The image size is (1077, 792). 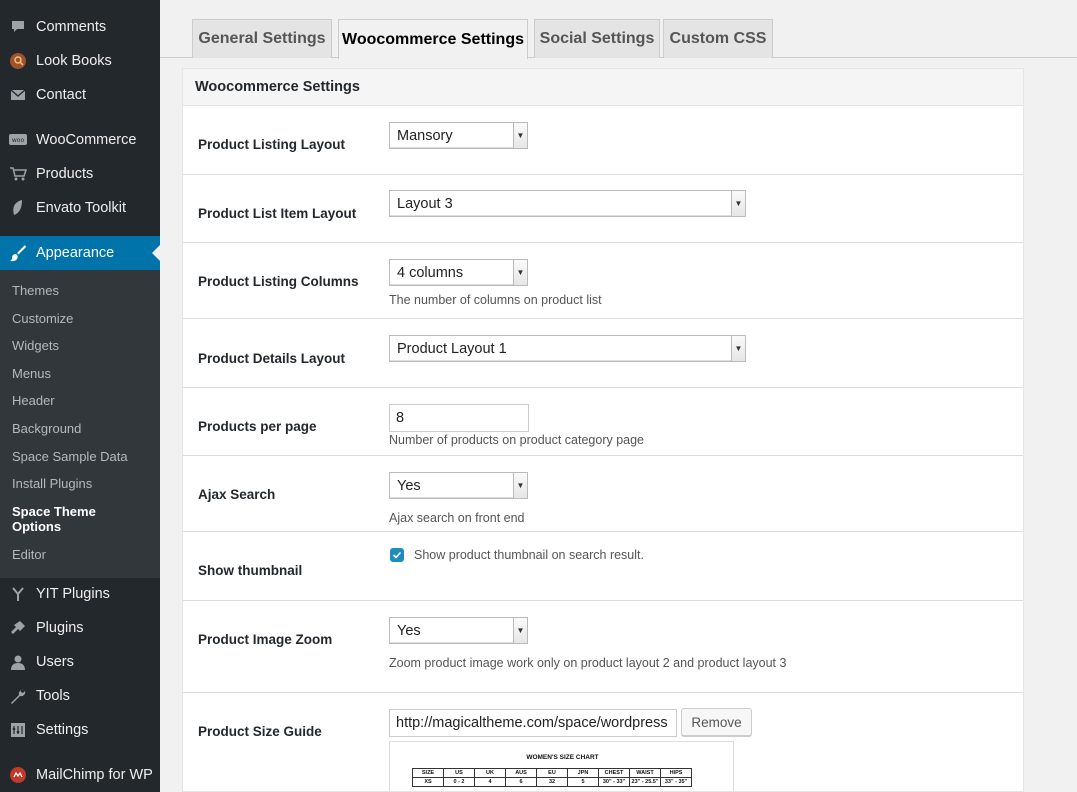 What do you see at coordinates (490, 773) in the screenshot?
I see `table-header-cell: UK` at bounding box center [490, 773].